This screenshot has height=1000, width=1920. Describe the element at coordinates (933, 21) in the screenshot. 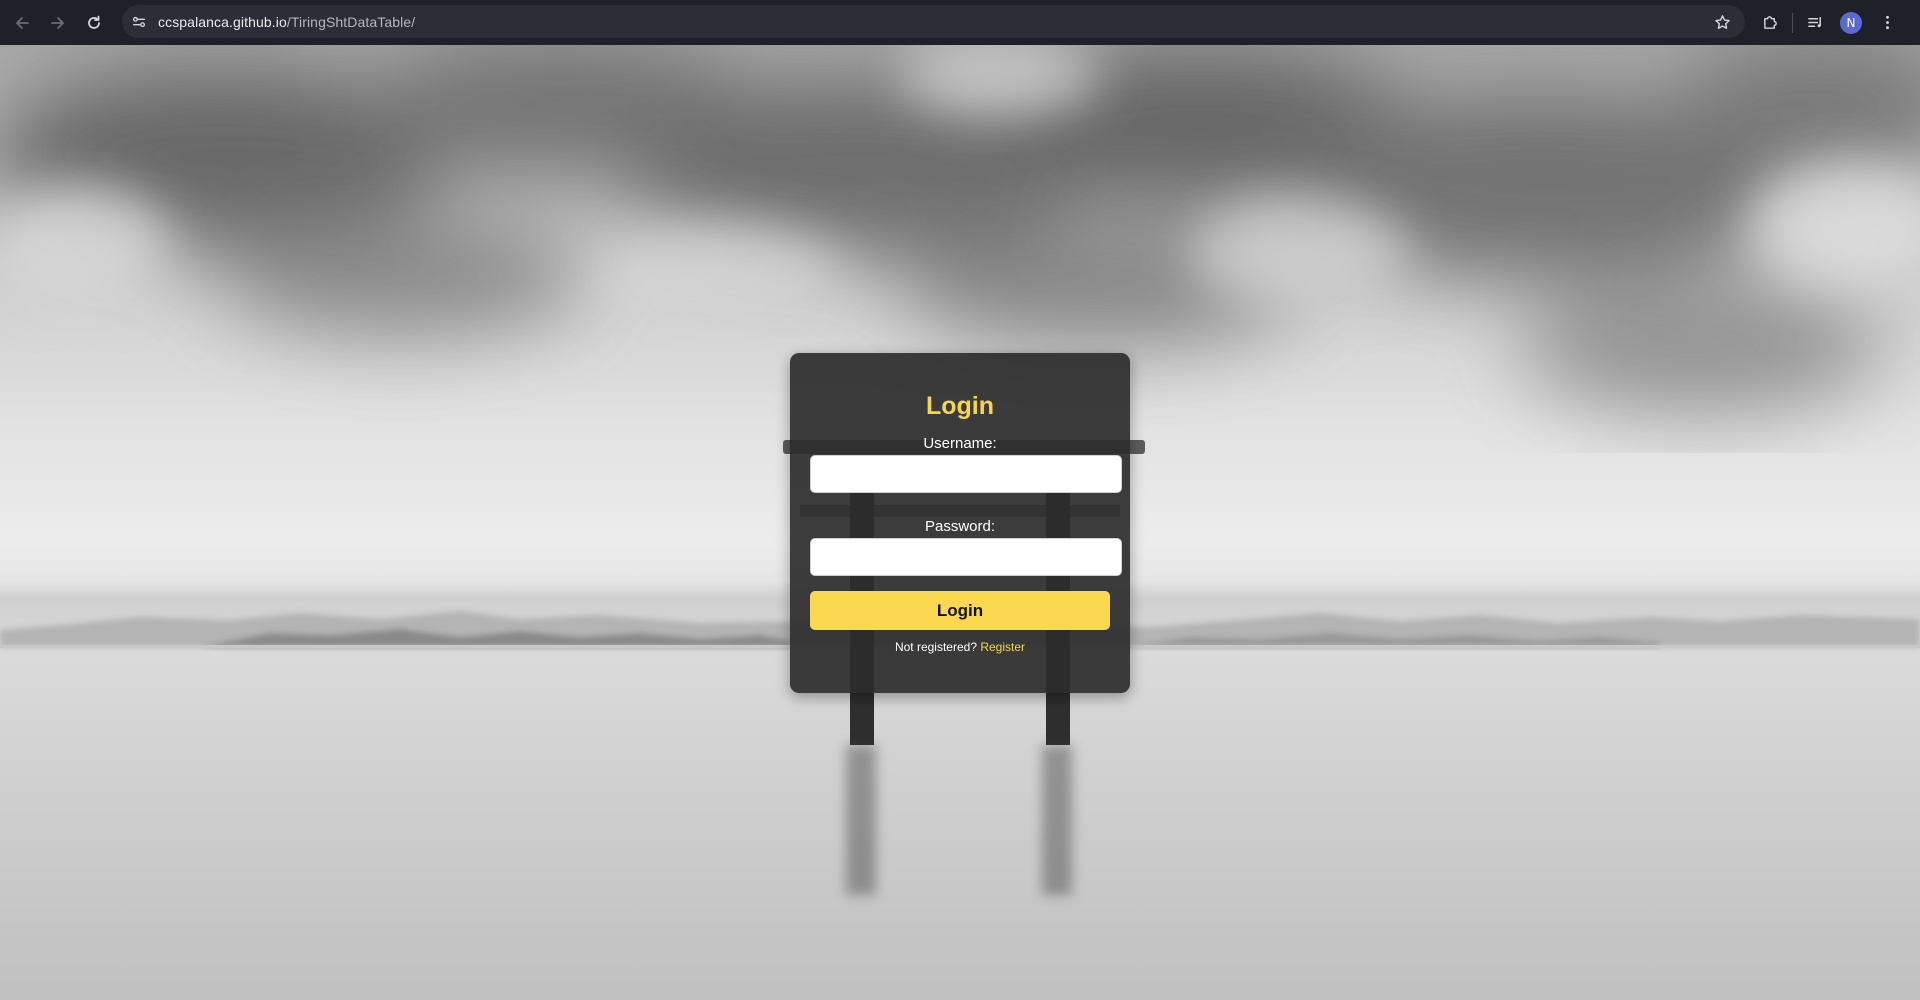

I see `address-bar: ccspalanca.github.io/TiringShtDataTable/` at that location.